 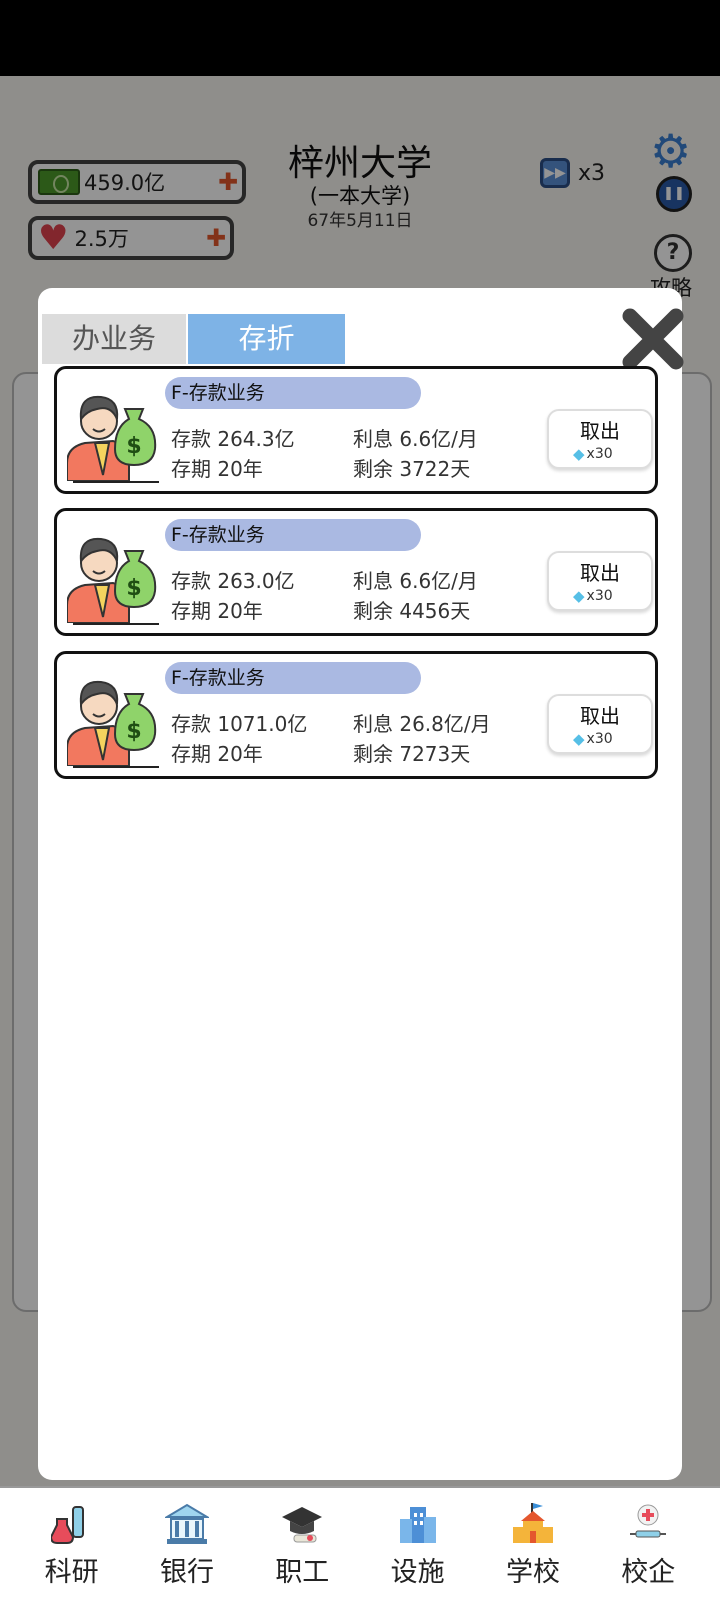 I want to click on deposit-amount: 存款 264.3亿, so click(x=233, y=439).